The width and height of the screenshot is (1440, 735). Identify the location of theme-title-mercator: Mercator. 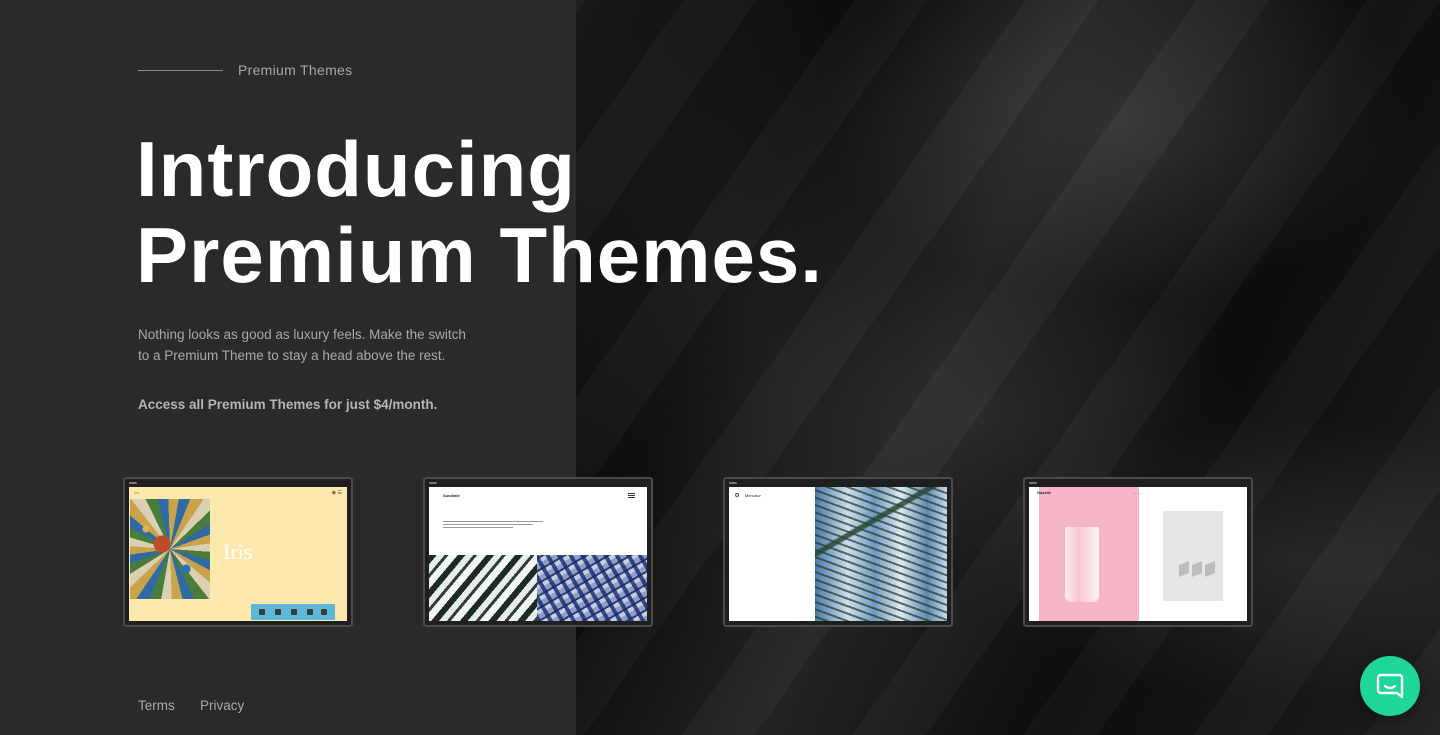
(753, 495).